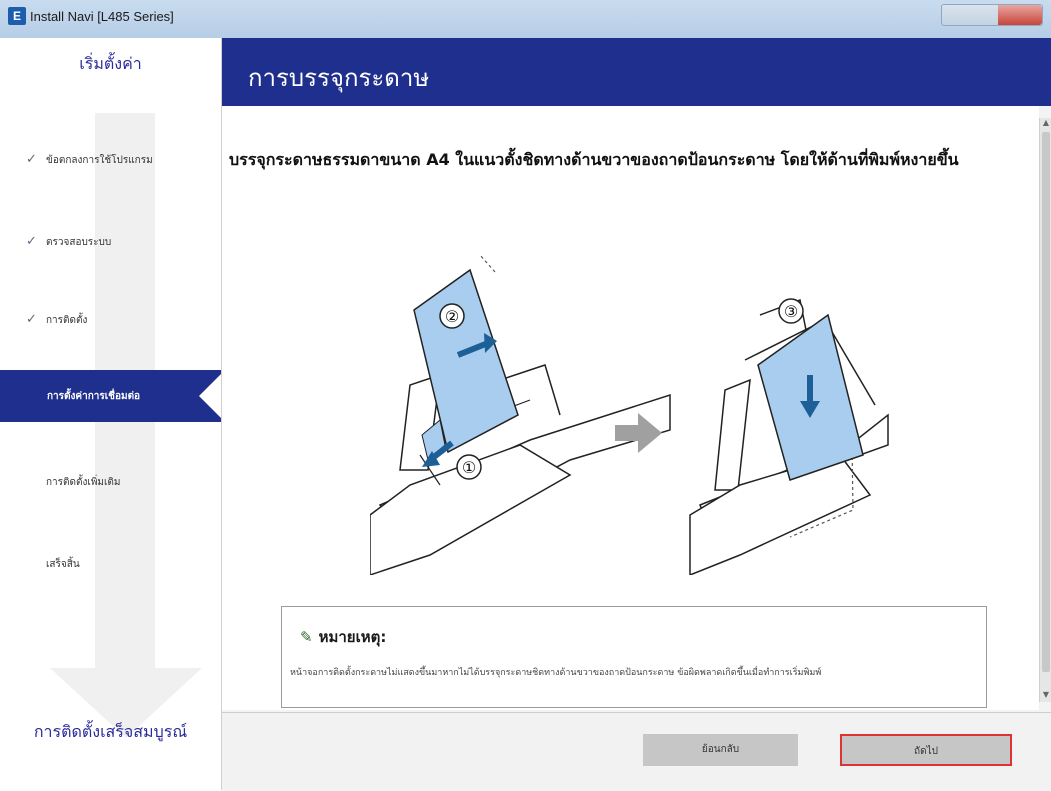 The width and height of the screenshot is (1051, 791). Describe the element at coordinates (102, 16) in the screenshot. I see `window-title: Install Navi [L485 Series]` at that location.